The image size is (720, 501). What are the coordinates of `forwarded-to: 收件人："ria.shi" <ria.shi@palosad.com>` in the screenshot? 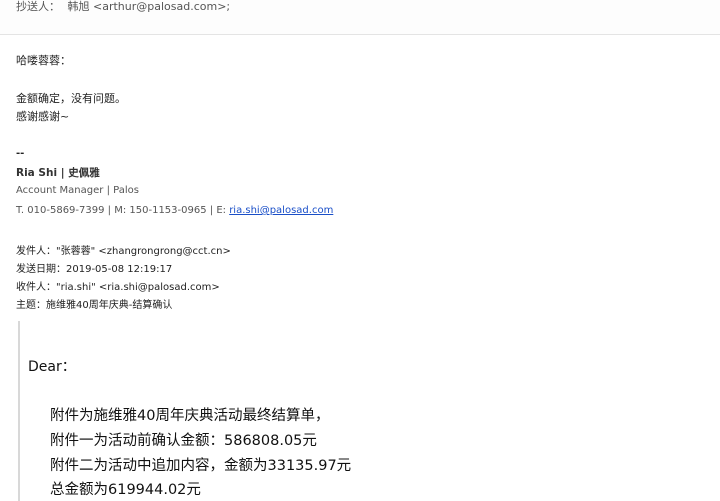 It's located at (118, 287).